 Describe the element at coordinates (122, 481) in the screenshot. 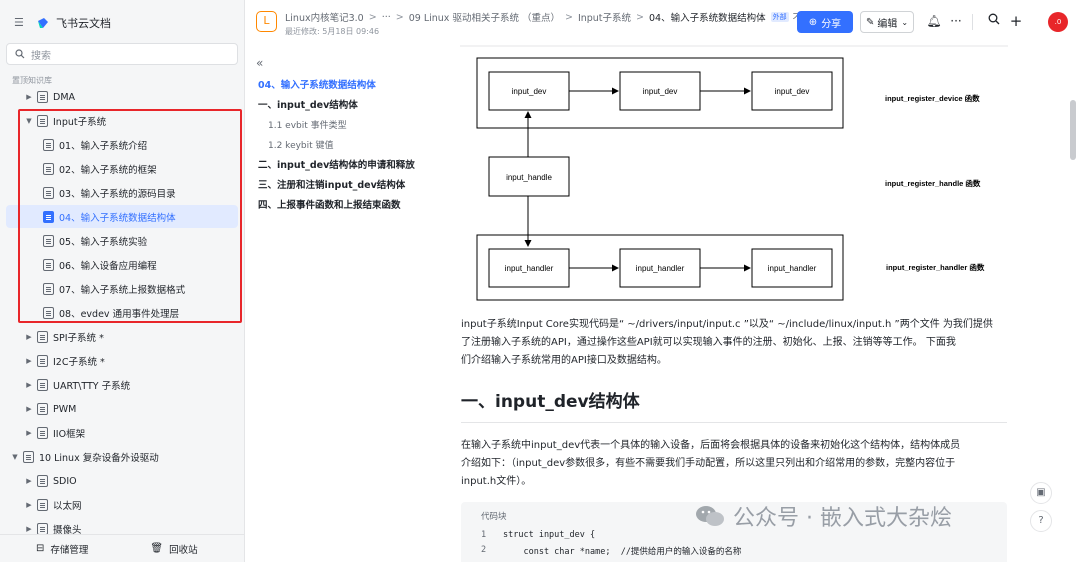

I see `tree-item: ▶ SDIO` at that location.